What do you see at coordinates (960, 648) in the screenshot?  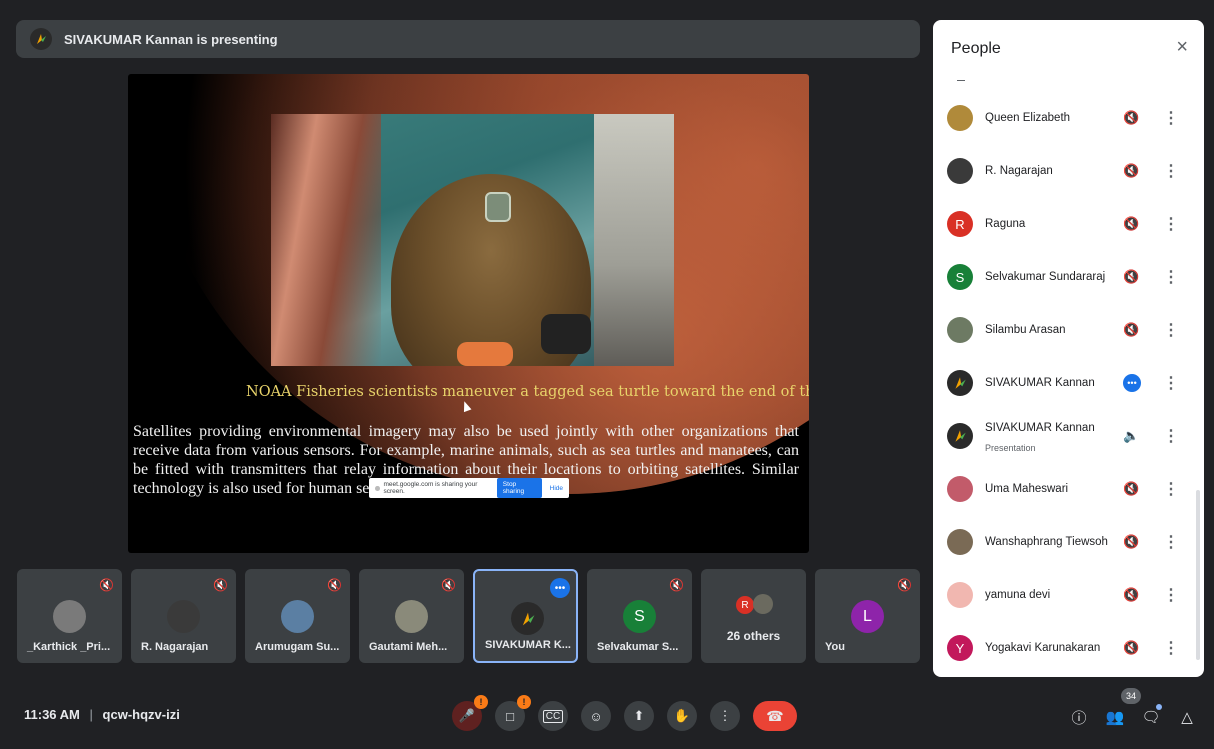 I see `avatar: Y` at bounding box center [960, 648].